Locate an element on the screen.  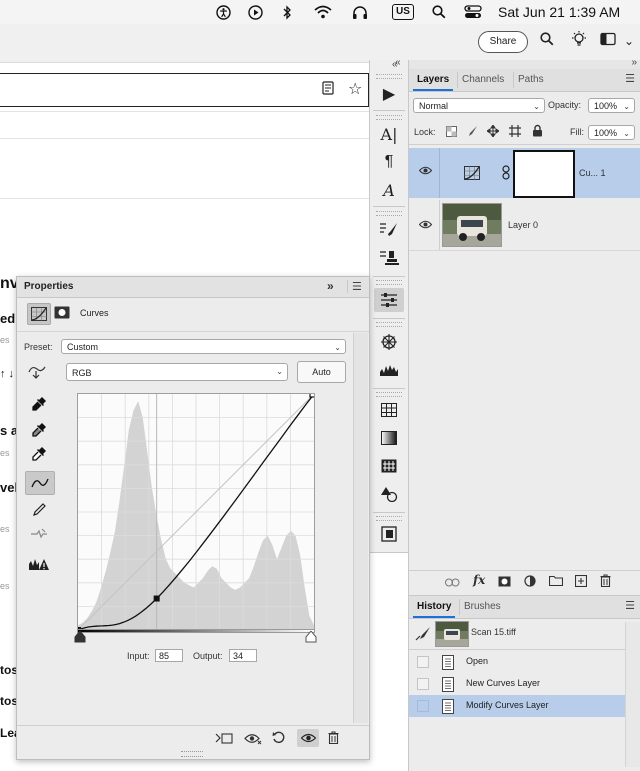
patterns-icon is located at coordinates (389, 466).